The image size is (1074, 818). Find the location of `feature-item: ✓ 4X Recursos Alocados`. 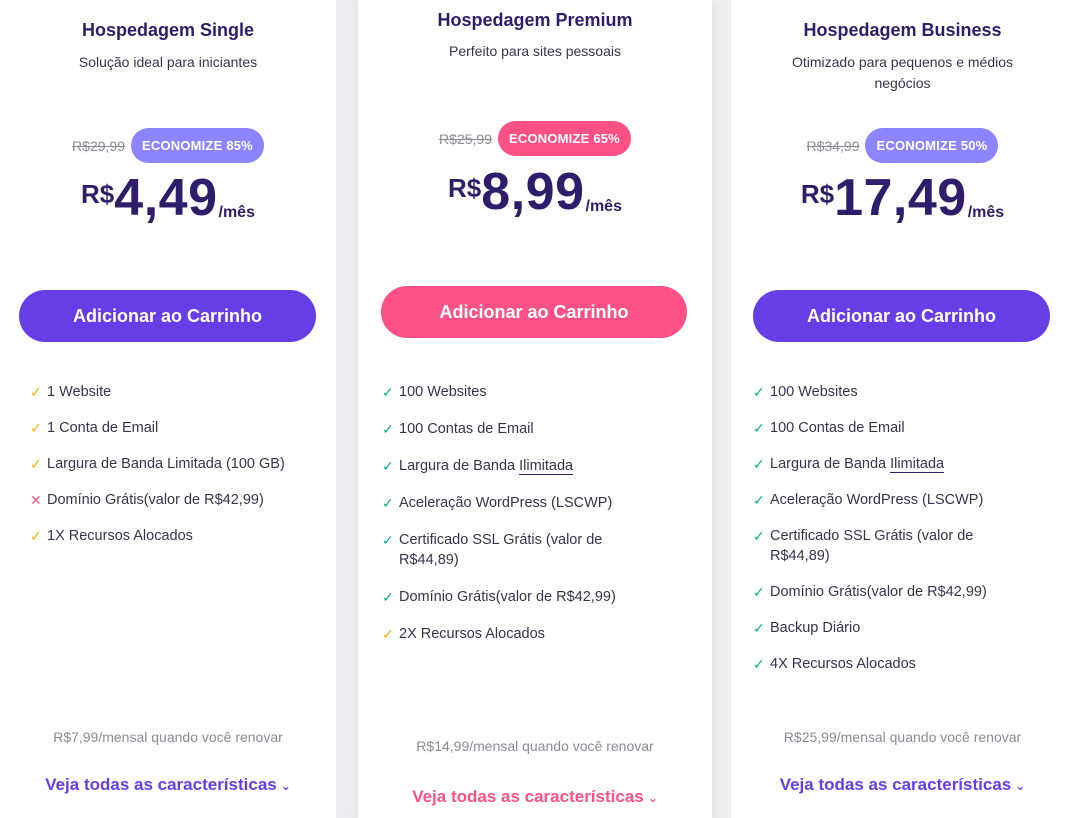

feature-item: ✓ 4X Recursos Alocados is located at coordinates (903, 664).